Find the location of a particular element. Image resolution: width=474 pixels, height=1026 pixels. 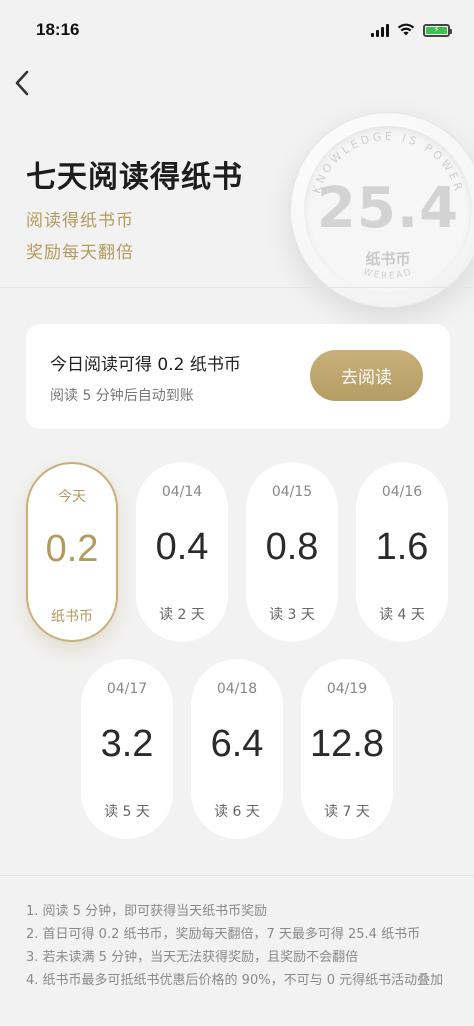

today-reward-card: 今日阅读可得 0.2 纸书币 阅读 5 分钟后自动到账 去阅读 is located at coordinates (238, 376).